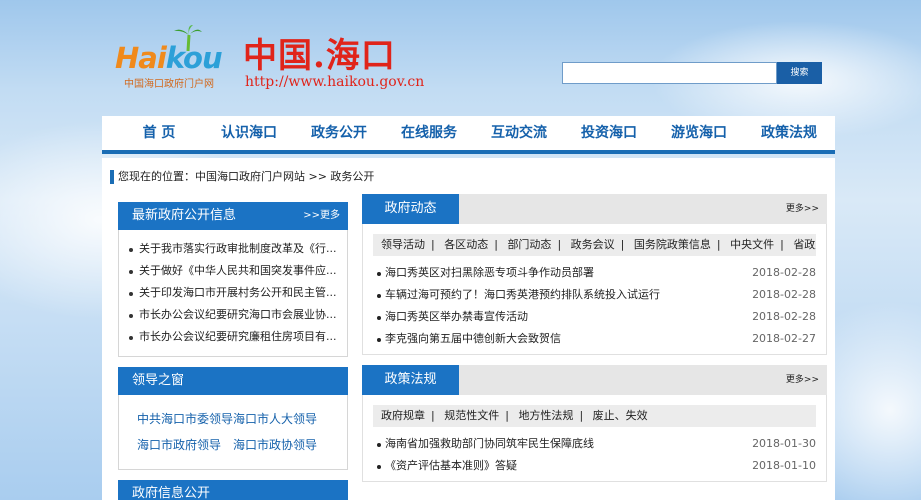  I want to click on tab-district-news: 各区动态, so click(466, 244).